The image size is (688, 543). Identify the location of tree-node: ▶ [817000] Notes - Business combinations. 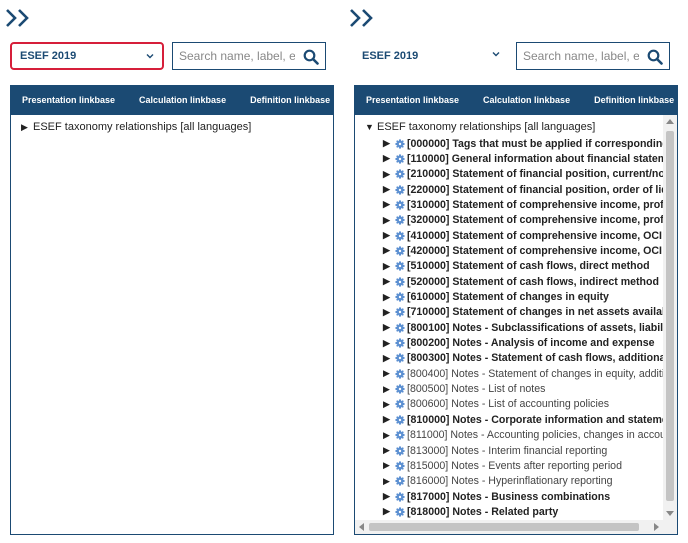
(496, 496).